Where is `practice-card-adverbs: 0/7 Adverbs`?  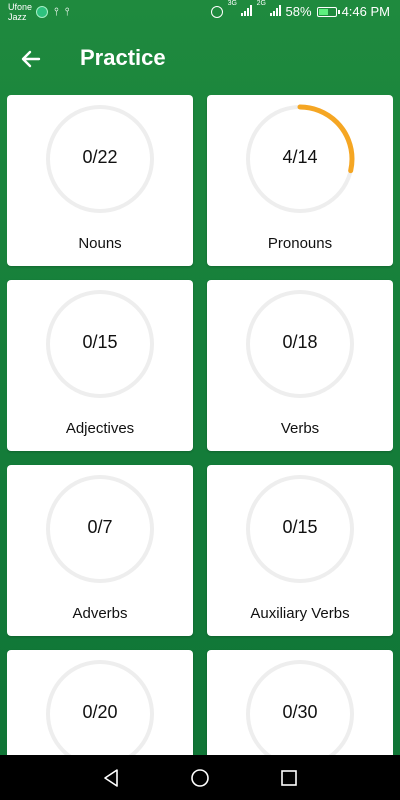
practice-card-adverbs: 0/7 Adverbs is located at coordinates (100, 550).